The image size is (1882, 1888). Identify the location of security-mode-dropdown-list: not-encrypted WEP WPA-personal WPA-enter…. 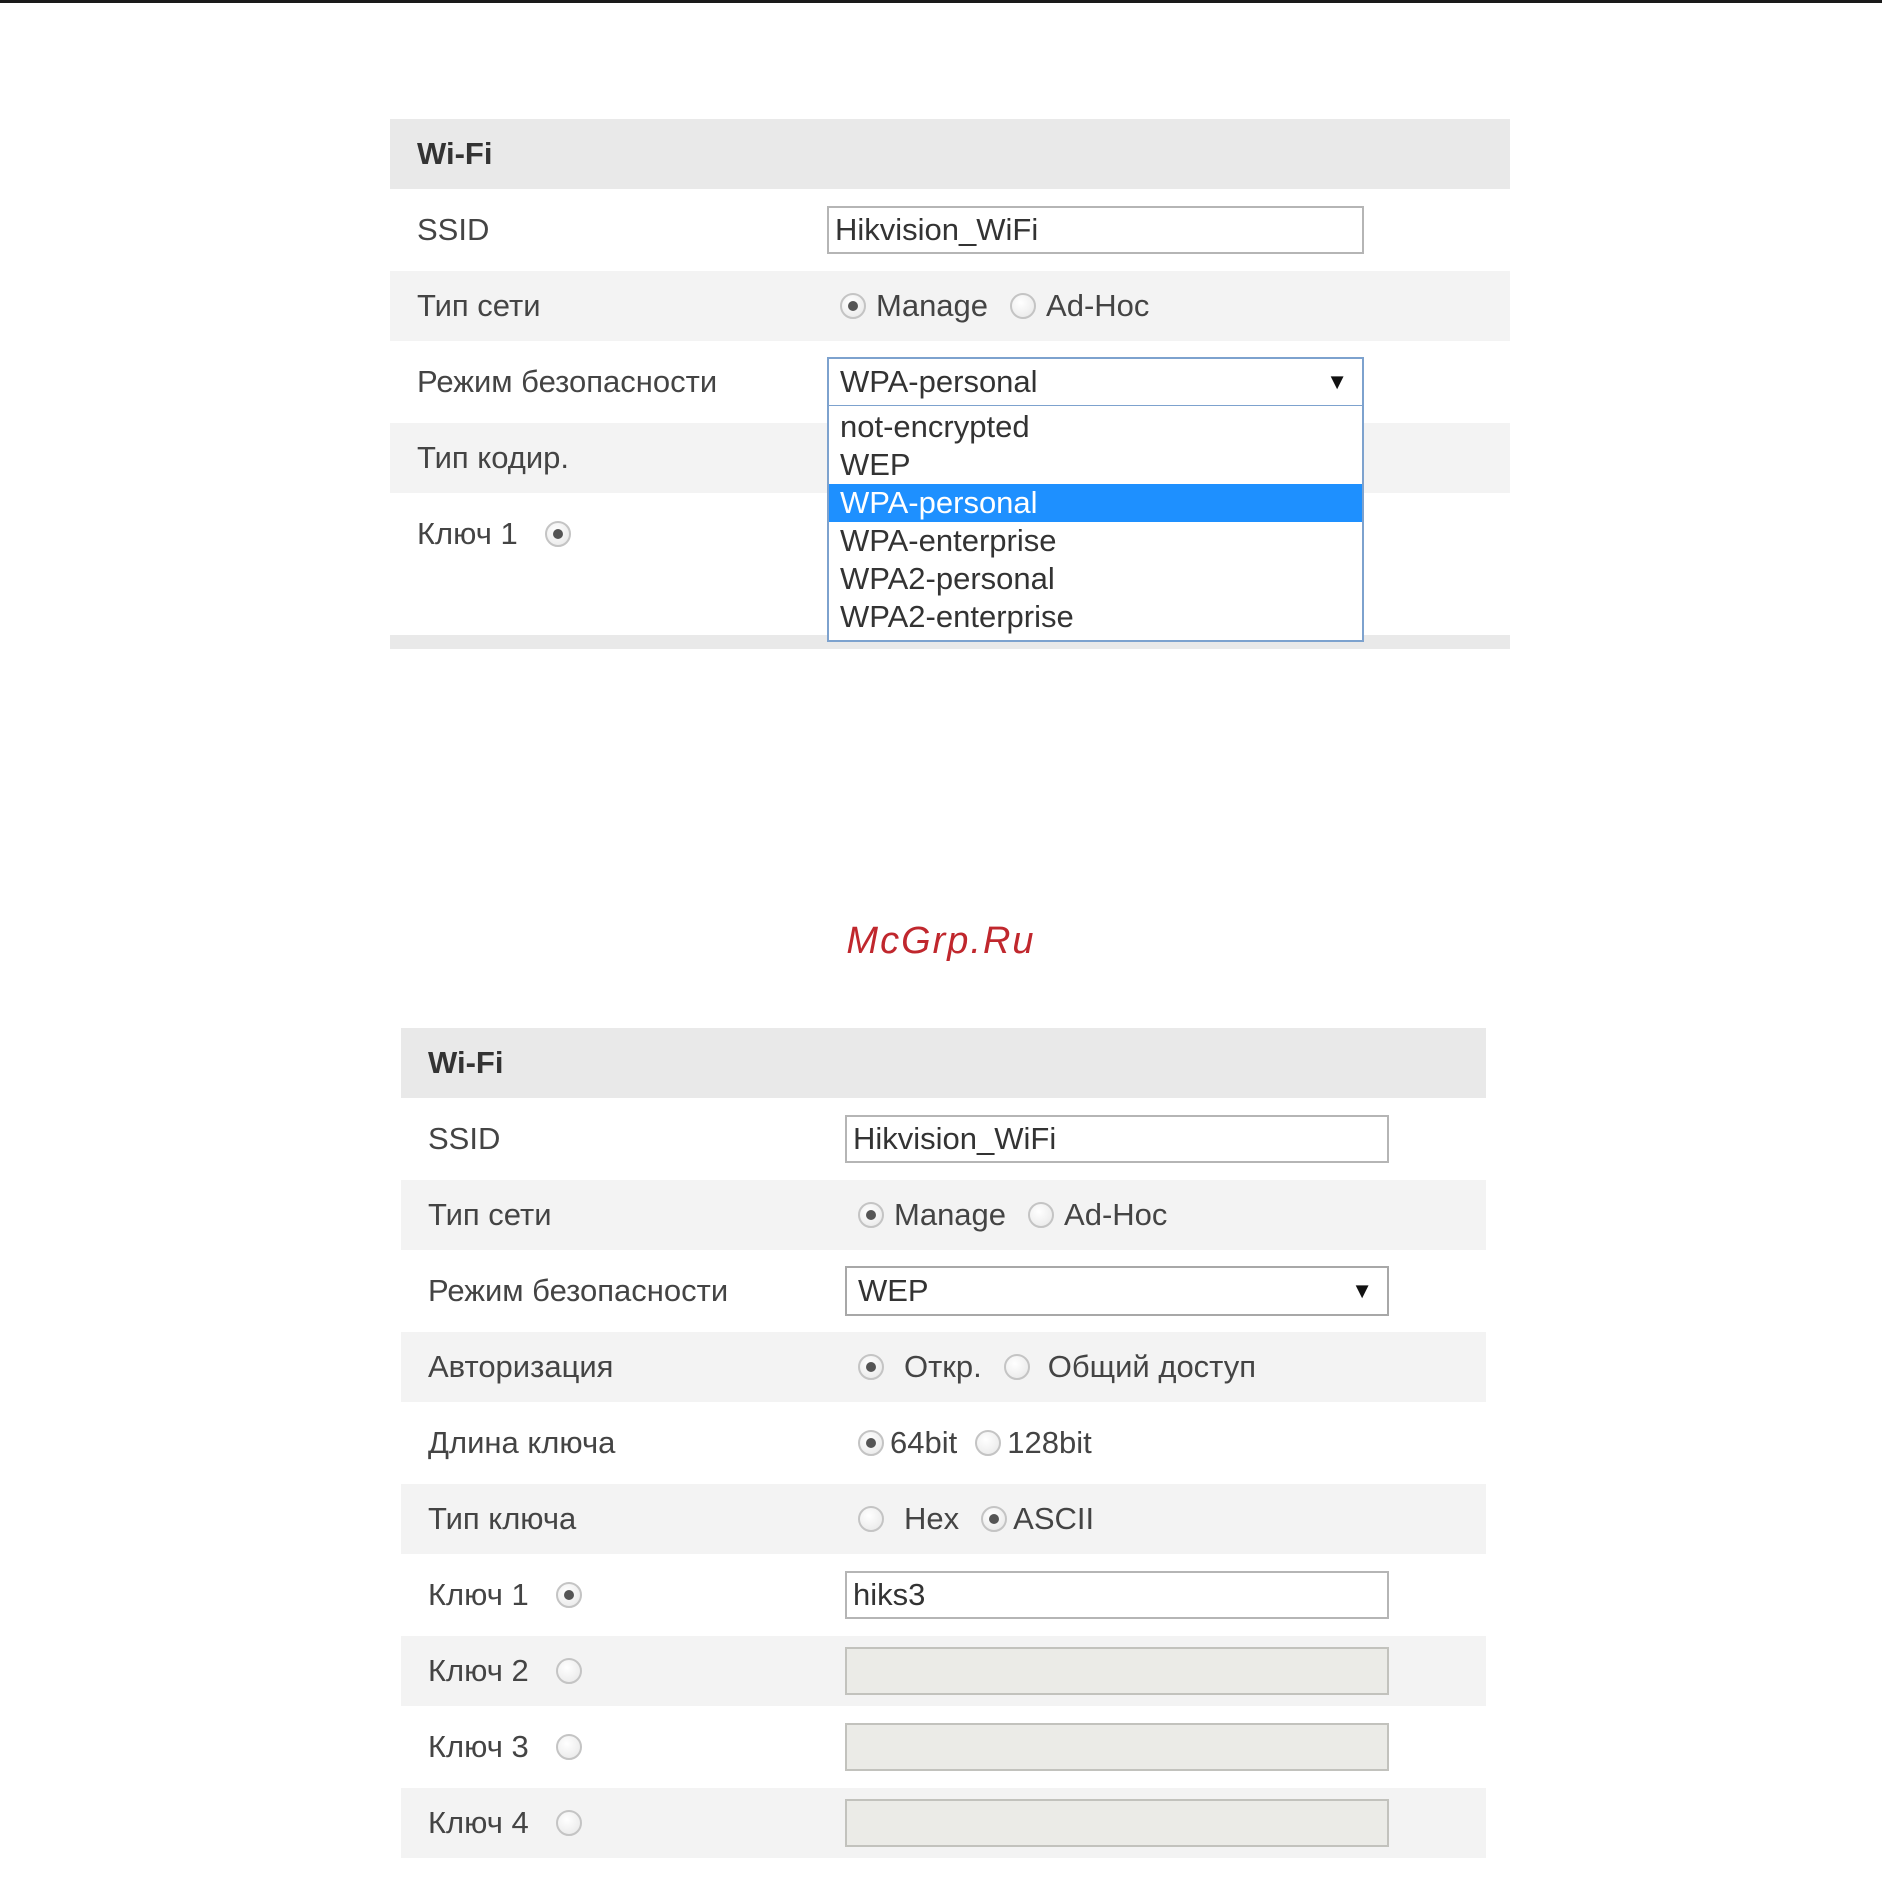
(1095, 524).